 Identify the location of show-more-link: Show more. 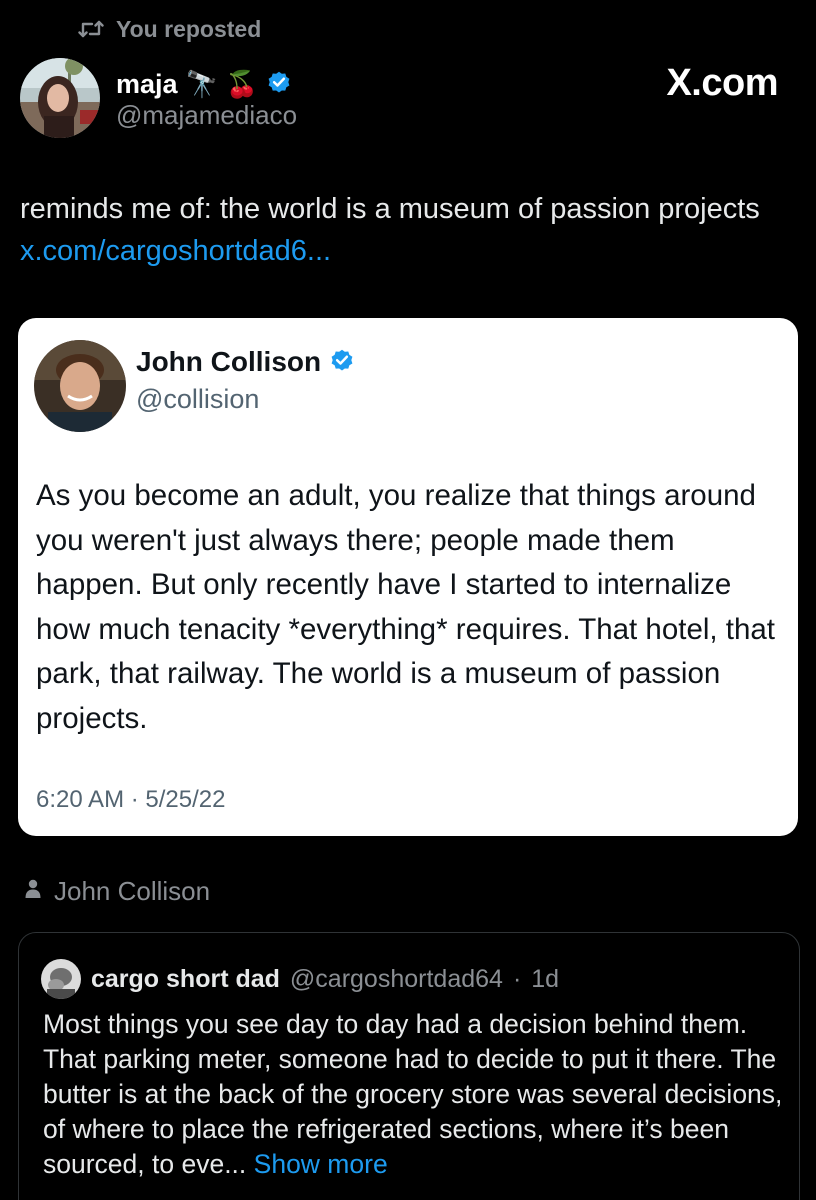
(321, 1164).